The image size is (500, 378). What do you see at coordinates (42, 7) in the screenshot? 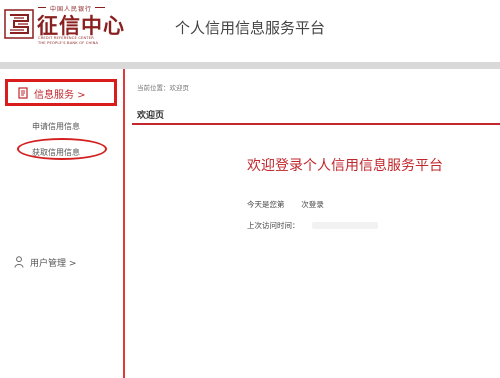
I see `logo-divider-left` at bounding box center [42, 7].